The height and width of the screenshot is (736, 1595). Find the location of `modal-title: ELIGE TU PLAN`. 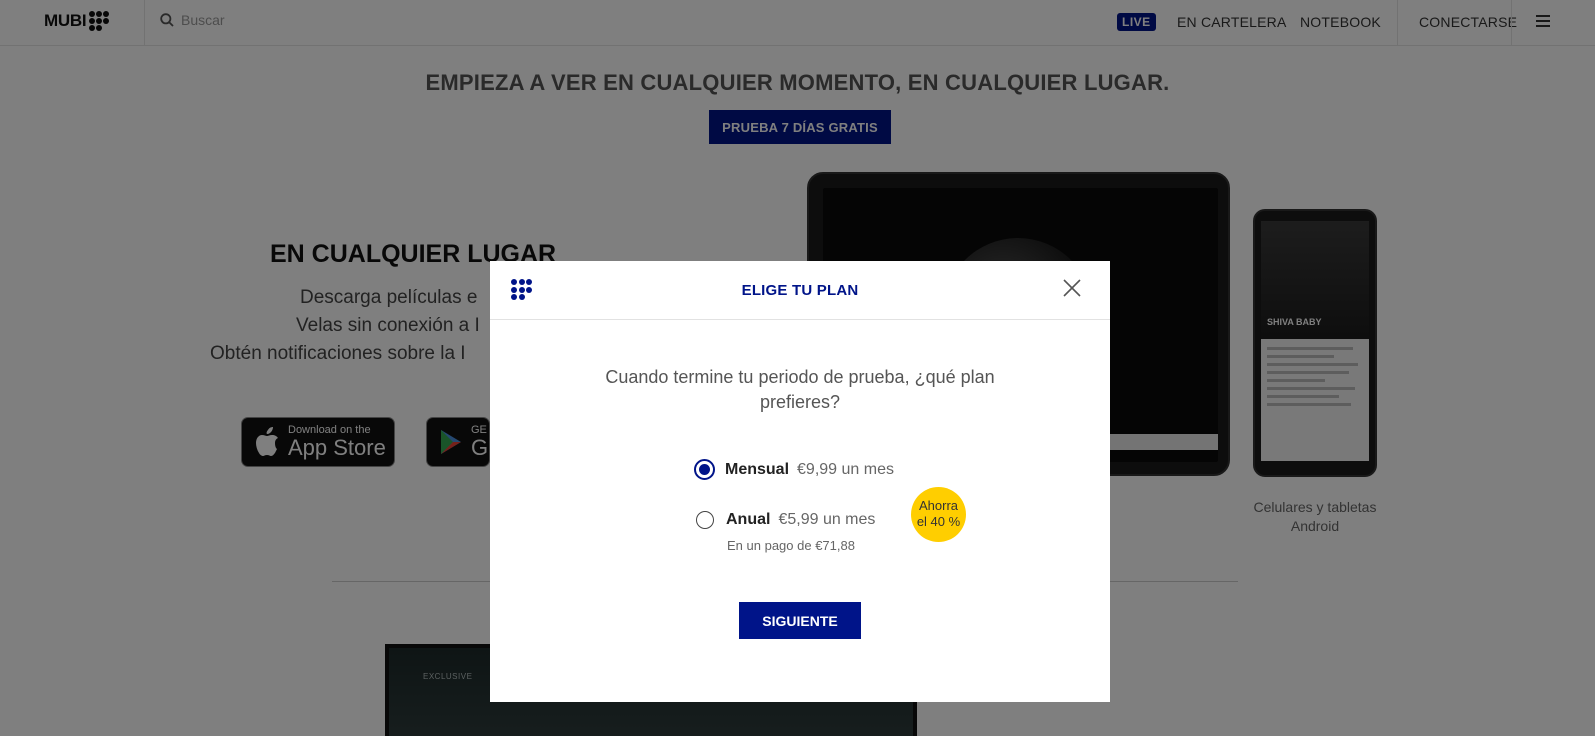

modal-title: ELIGE TU PLAN is located at coordinates (800, 290).